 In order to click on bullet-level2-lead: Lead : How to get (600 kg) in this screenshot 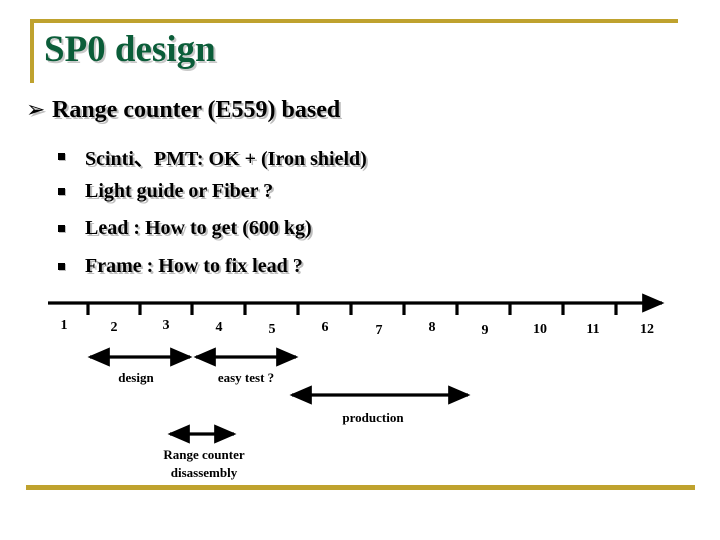, I will do `click(185, 228)`.